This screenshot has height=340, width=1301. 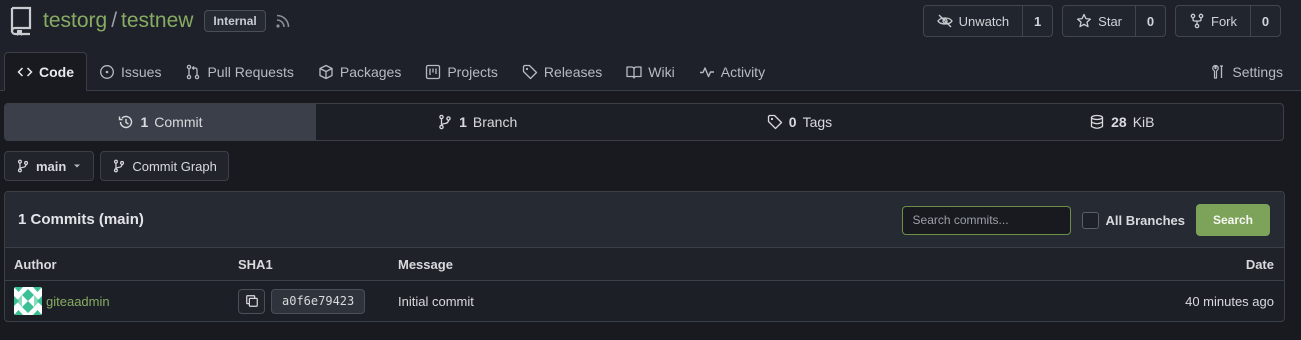 What do you see at coordinates (463, 122) in the screenshot?
I see `branch-count: 1` at bounding box center [463, 122].